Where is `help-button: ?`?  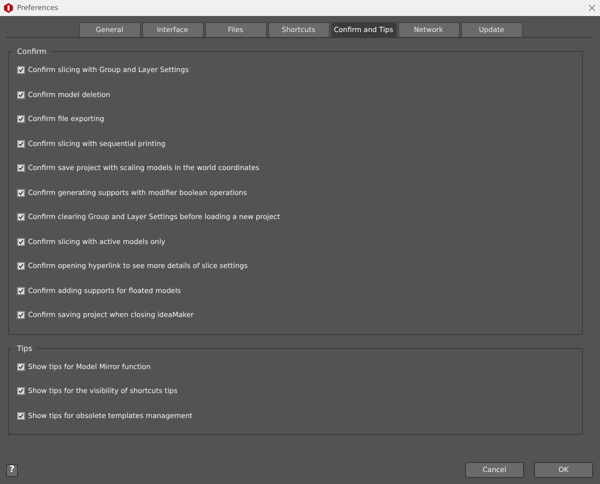 help-button: ? is located at coordinates (12, 470).